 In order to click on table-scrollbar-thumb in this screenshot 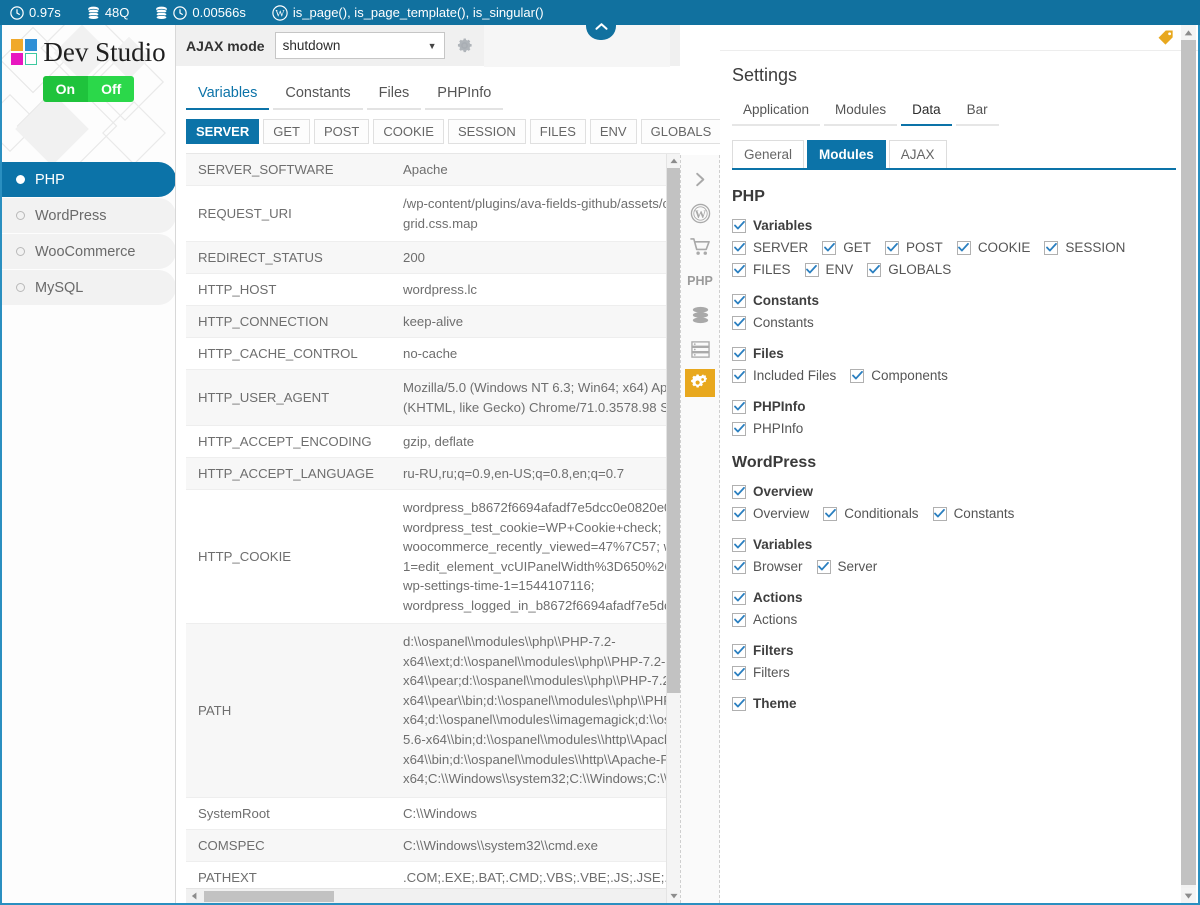, I will do `click(673, 430)`.